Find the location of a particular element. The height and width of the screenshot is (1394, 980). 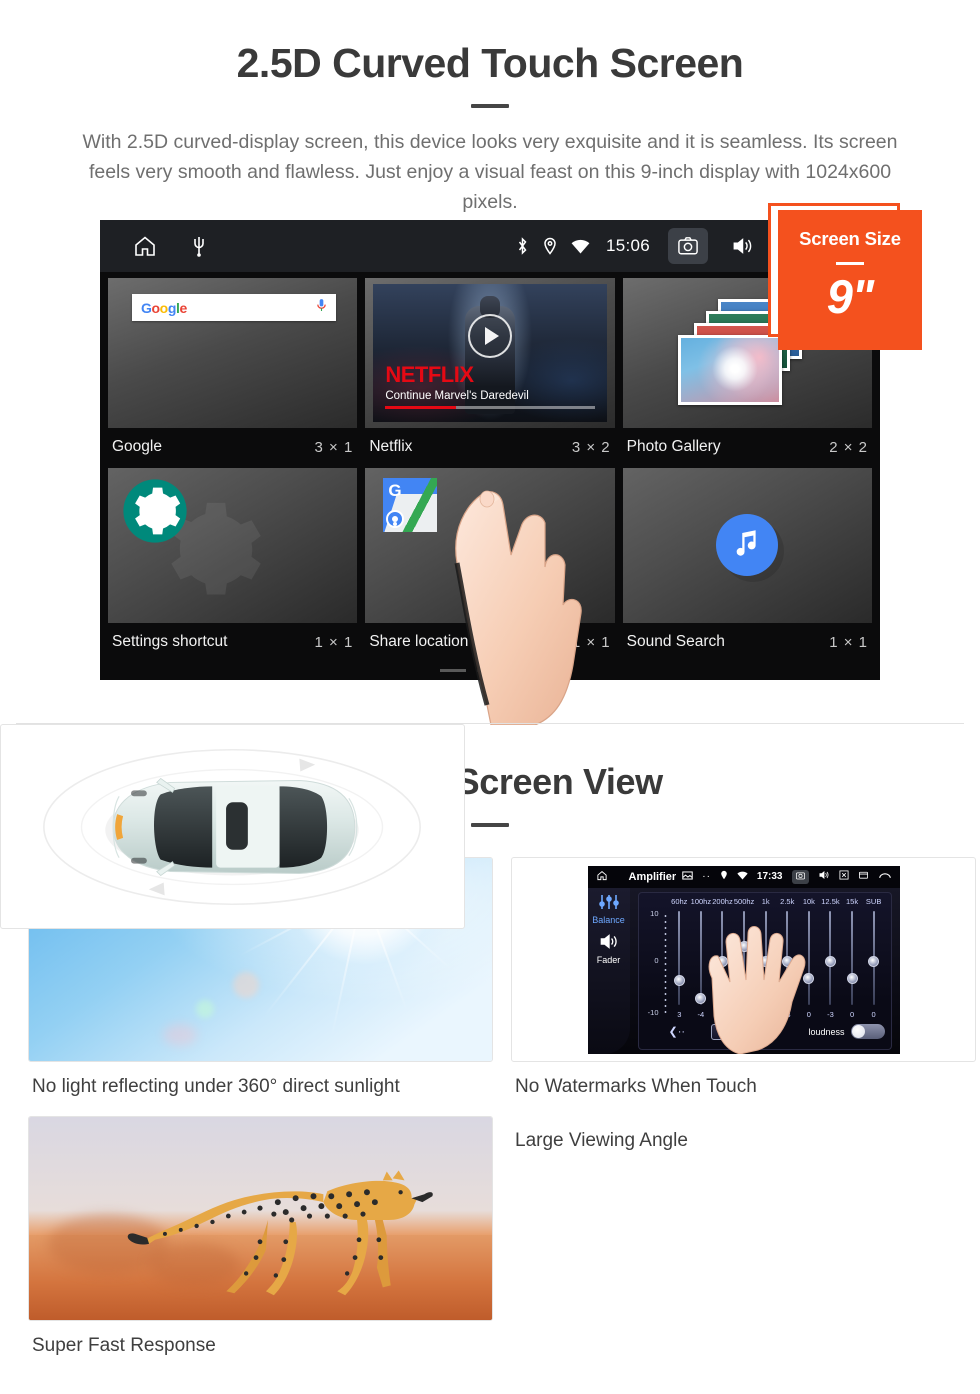

play-icon is located at coordinates (489, 336).